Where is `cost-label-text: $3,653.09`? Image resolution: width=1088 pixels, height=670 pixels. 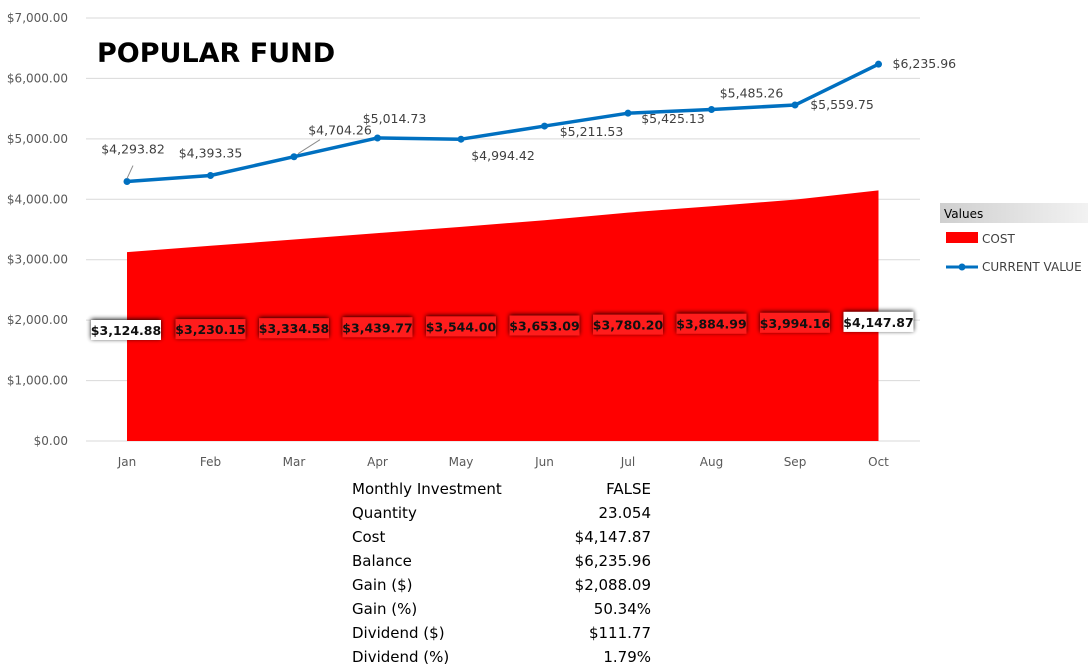
cost-label-text: $3,653.09 is located at coordinates (544, 326).